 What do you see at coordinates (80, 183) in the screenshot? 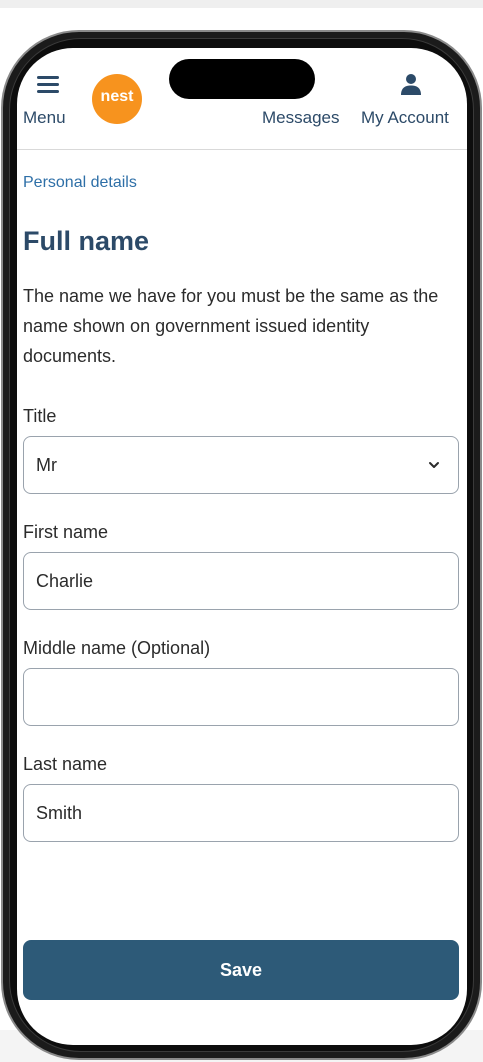
I see `breadcrumb-personal-details: Personal details` at bounding box center [80, 183].